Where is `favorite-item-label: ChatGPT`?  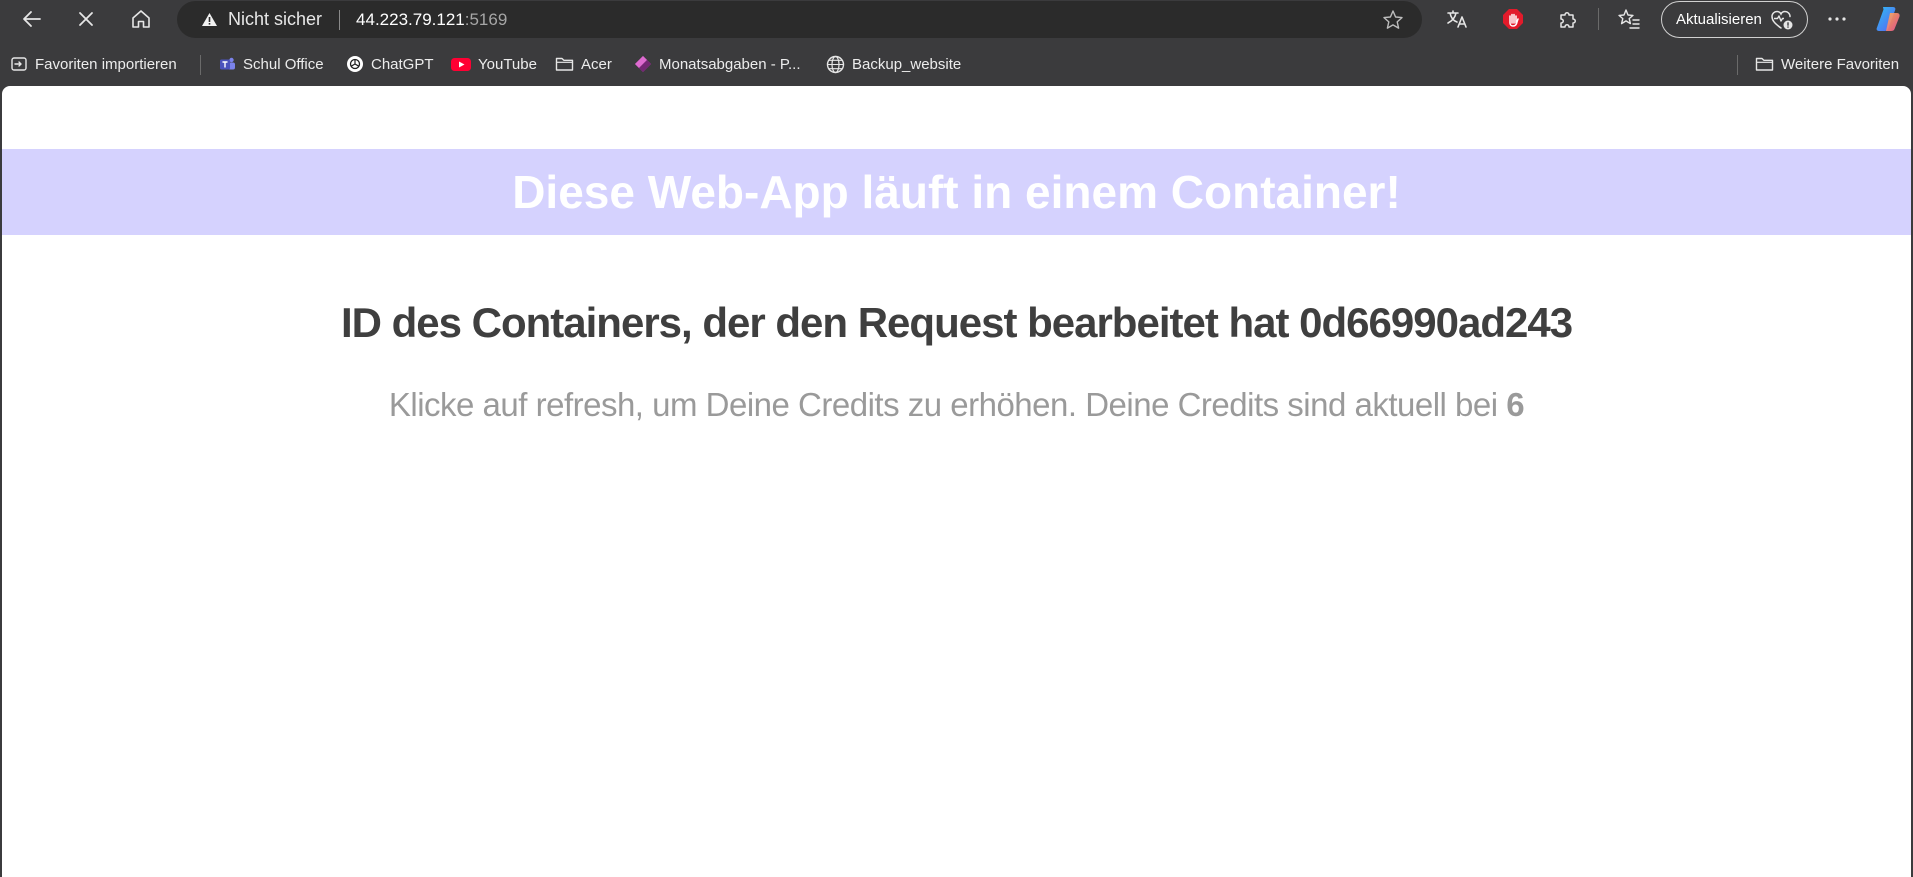 favorite-item-label: ChatGPT is located at coordinates (402, 64).